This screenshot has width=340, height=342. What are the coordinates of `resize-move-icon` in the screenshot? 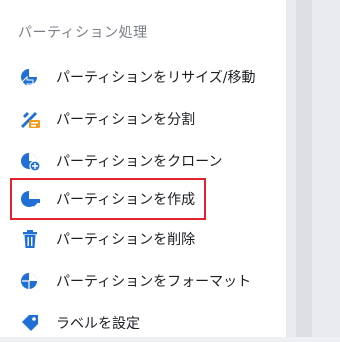 It's located at (30, 77).